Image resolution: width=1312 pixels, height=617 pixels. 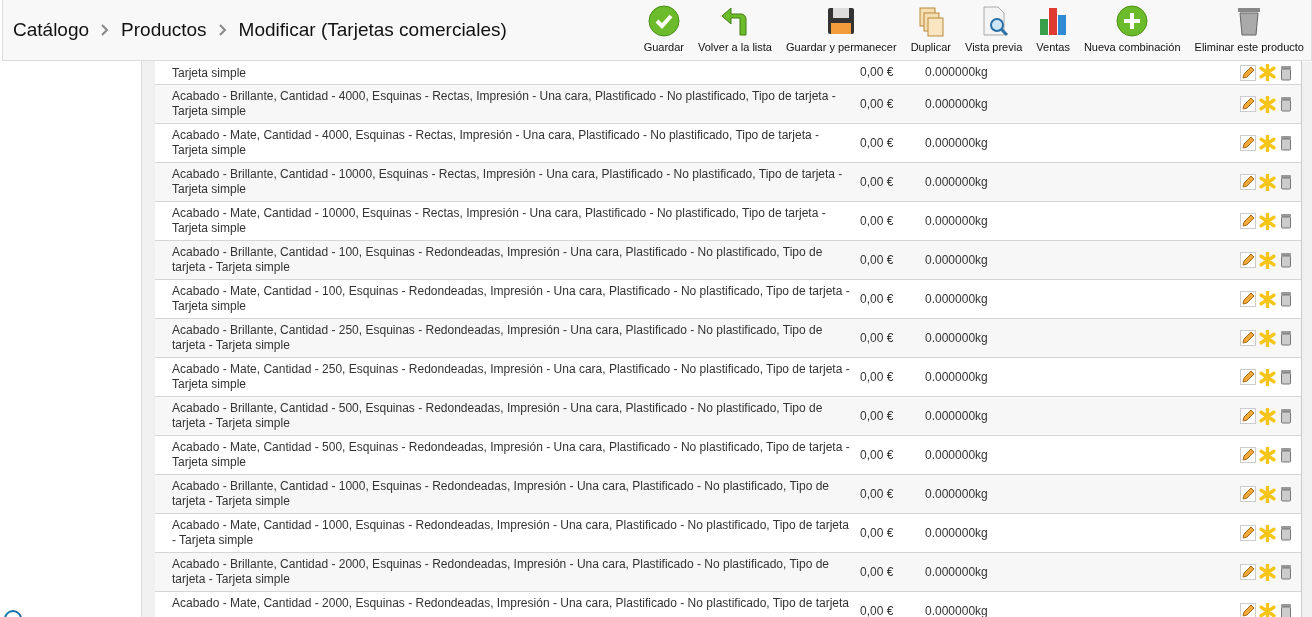 What do you see at coordinates (735, 29) in the screenshot?
I see `toolbar-button: Volver a la lista` at bounding box center [735, 29].